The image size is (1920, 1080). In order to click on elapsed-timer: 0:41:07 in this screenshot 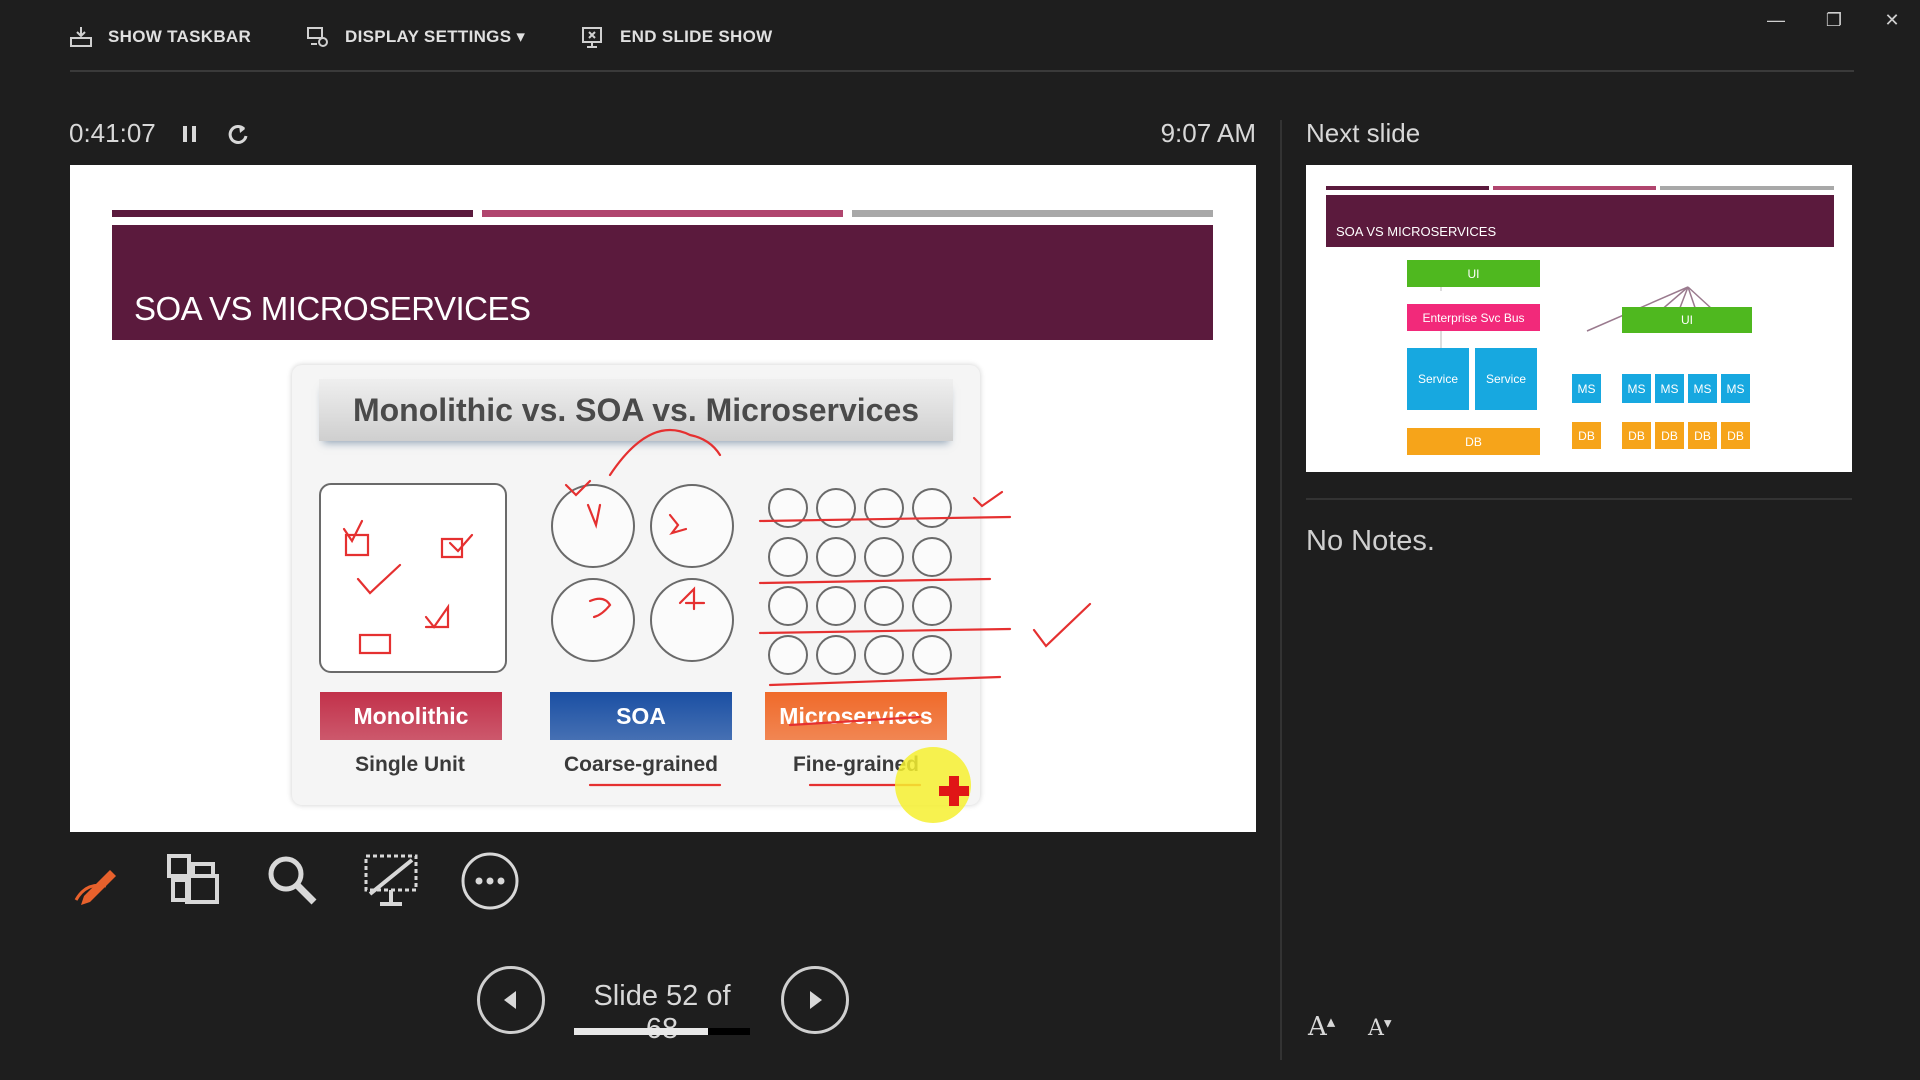, I will do `click(112, 133)`.